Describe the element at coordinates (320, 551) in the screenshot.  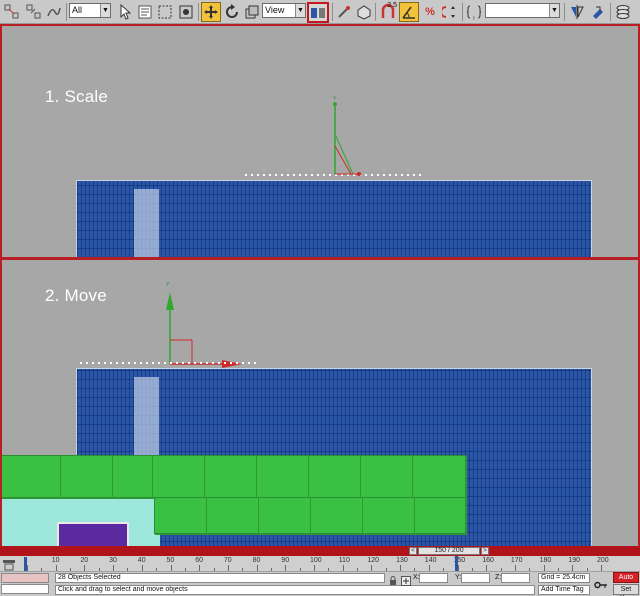
I see `time-slider: < 150 / 200 >` at that location.